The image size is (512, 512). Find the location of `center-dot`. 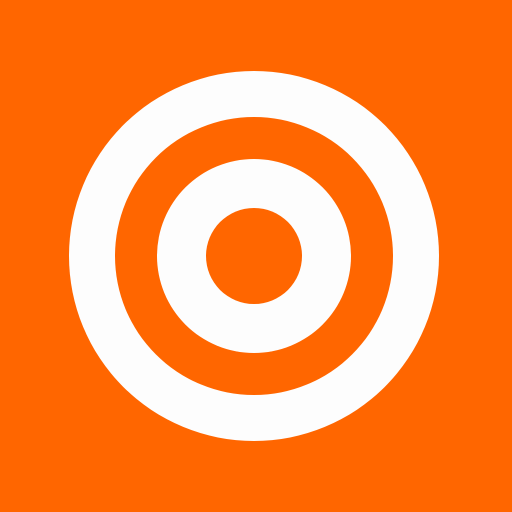

center-dot is located at coordinates (254, 256).